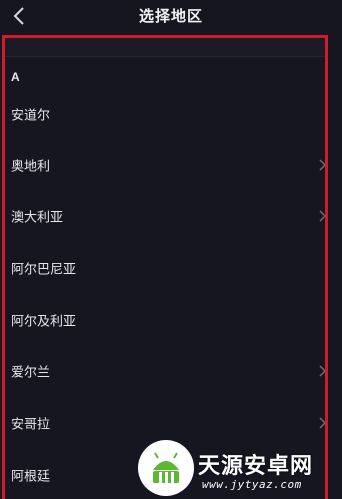  Describe the element at coordinates (256, 466) in the screenshot. I see `watermark-name: 天源安卓网` at that location.